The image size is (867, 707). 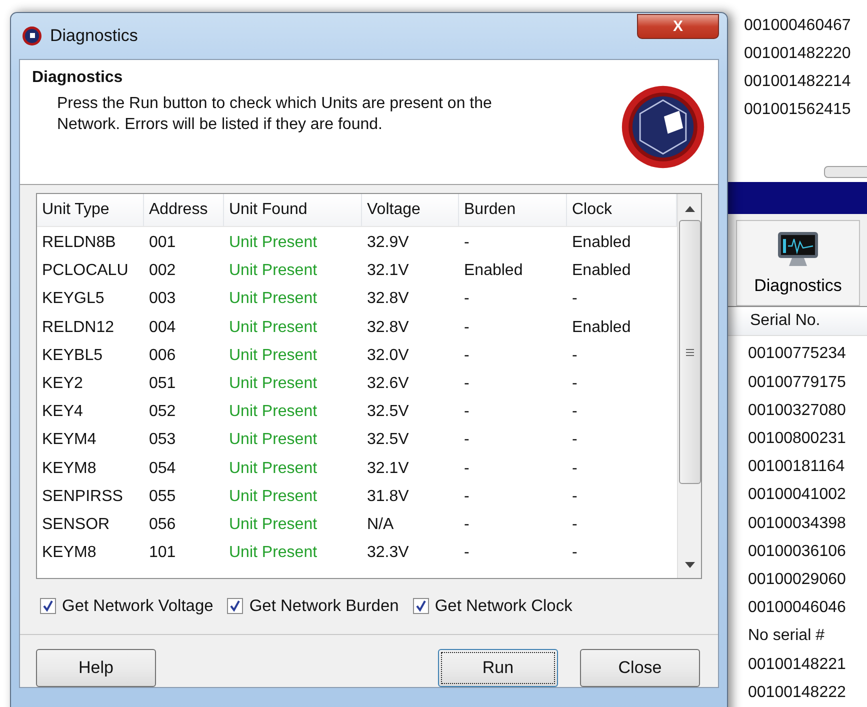 I want to click on table-cell-text: SENSOR, so click(x=76, y=525).